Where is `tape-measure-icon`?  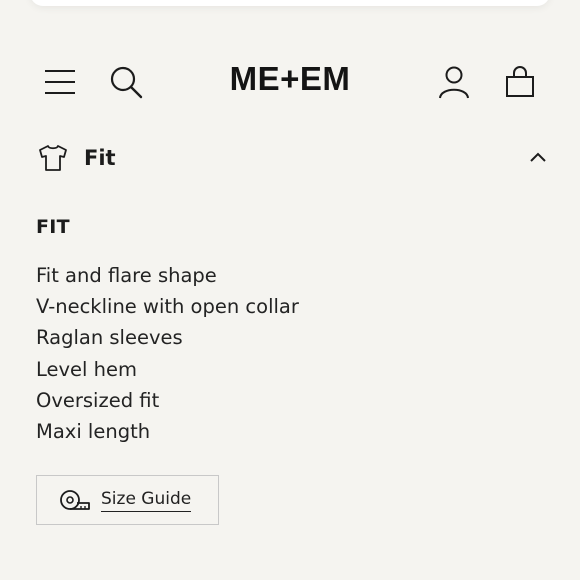
tape-measure-icon is located at coordinates (75, 500).